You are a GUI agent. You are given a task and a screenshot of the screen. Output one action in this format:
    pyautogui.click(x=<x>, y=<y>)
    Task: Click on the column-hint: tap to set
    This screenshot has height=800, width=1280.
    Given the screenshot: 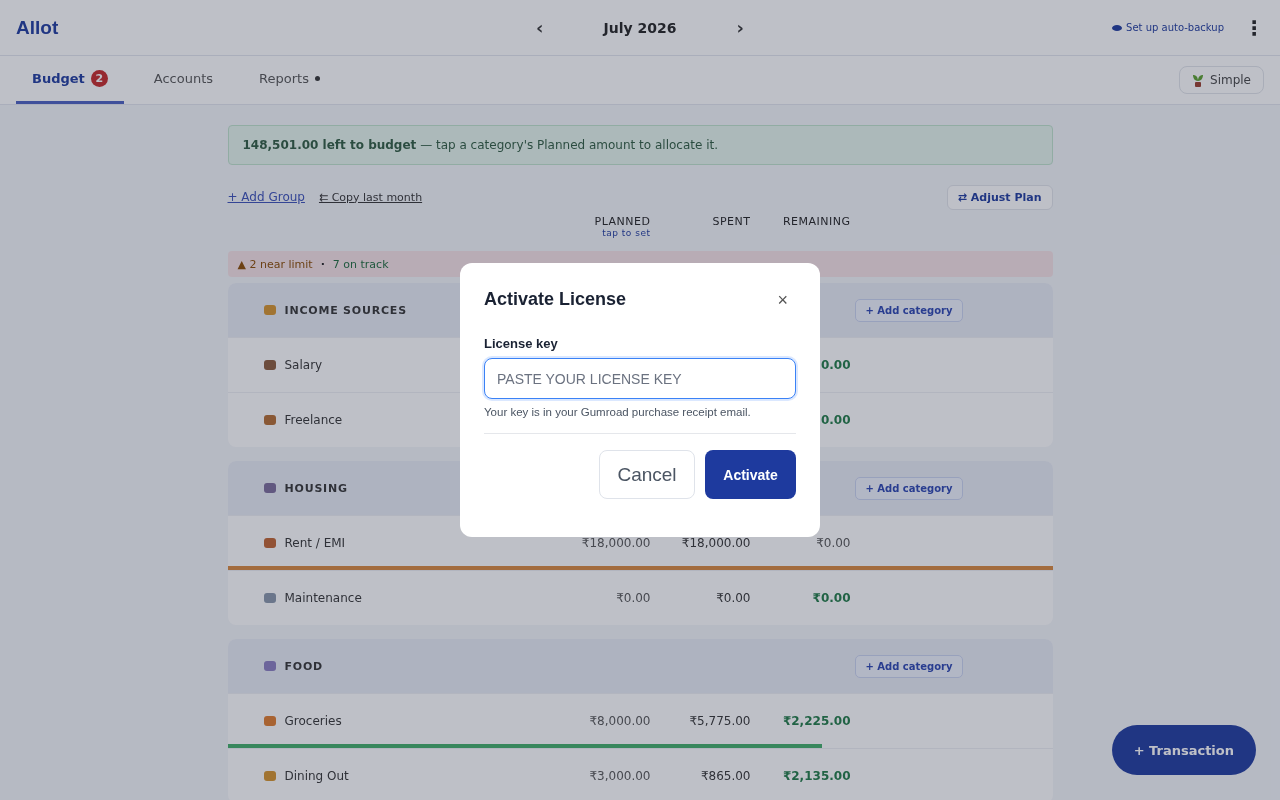 What is the action you would take?
    pyautogui.click(x=626, y=233)
    